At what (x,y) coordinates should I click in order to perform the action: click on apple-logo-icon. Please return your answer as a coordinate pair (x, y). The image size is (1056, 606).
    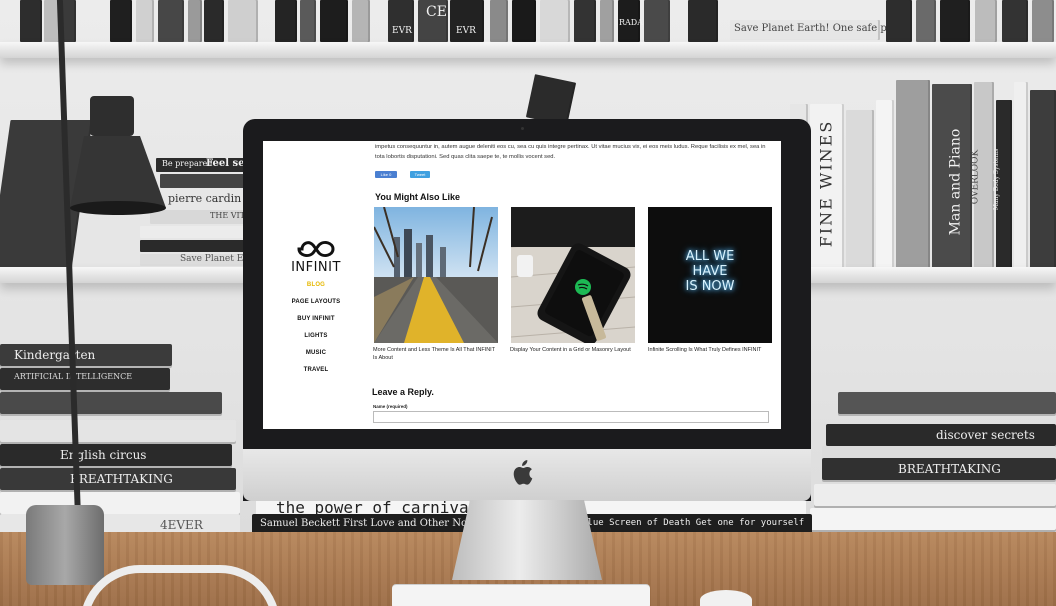
    Looking at the image, I should click on (523, 472).